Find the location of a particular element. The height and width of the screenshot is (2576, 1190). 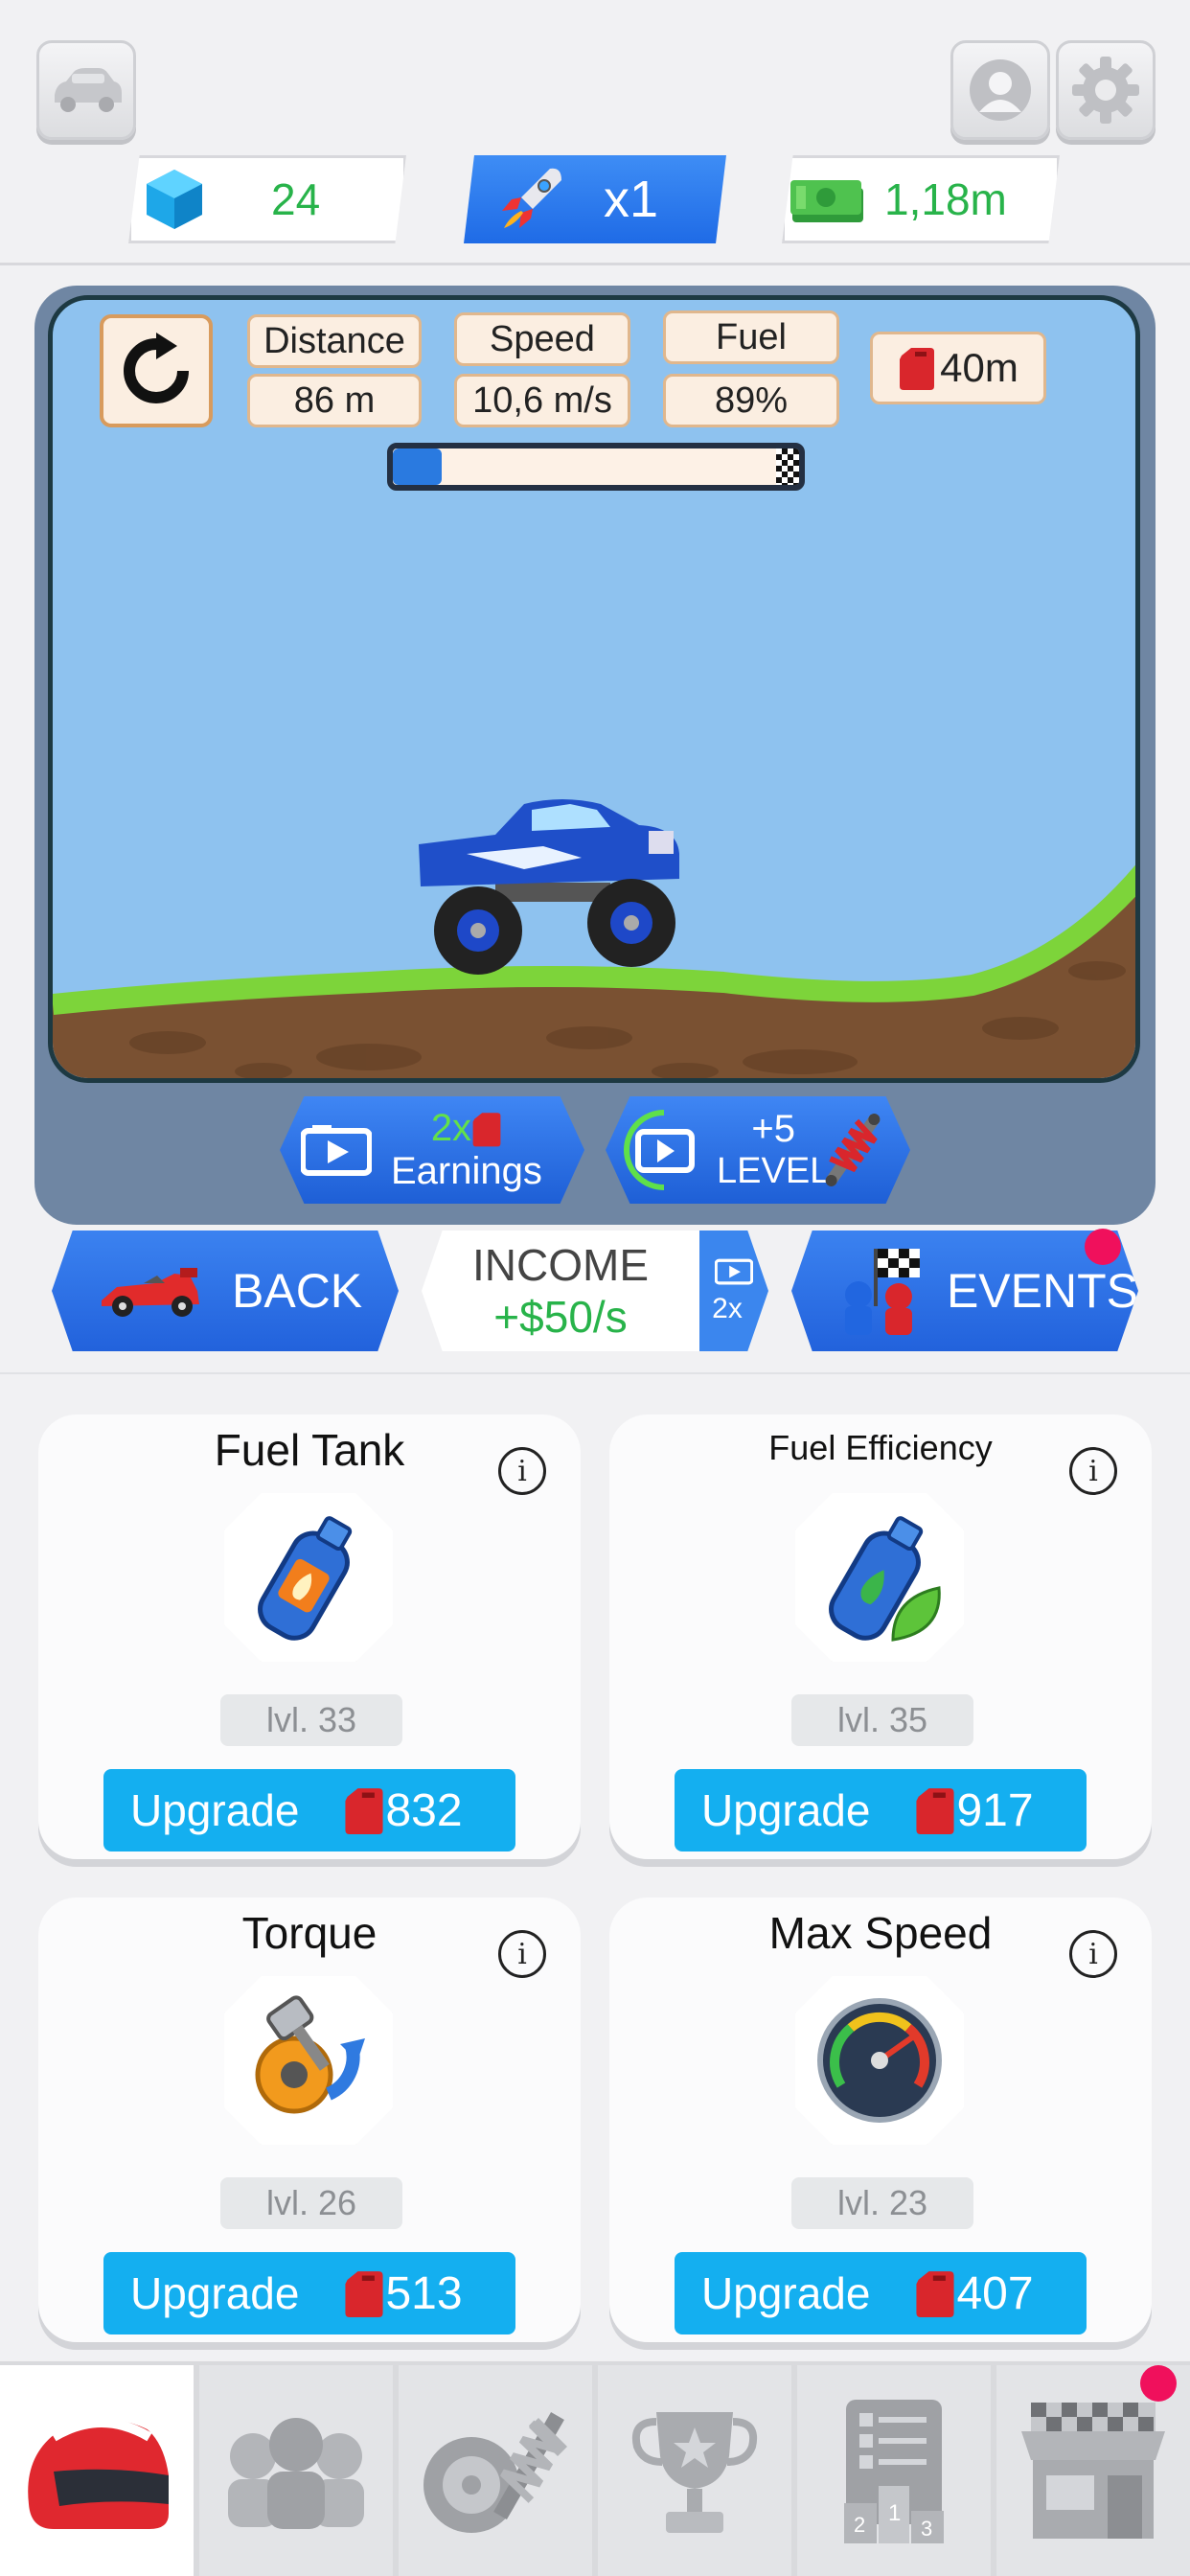

progress-fill is located at coordinates (418, 467).